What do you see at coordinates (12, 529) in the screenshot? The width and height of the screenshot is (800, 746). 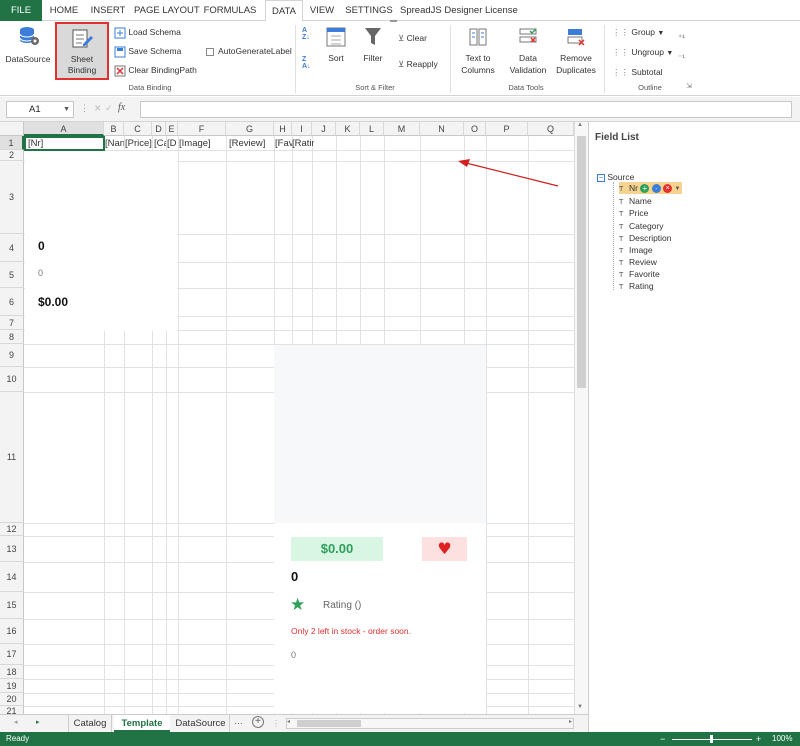 I see `row-header: 12` at bounding box center [12, 529].